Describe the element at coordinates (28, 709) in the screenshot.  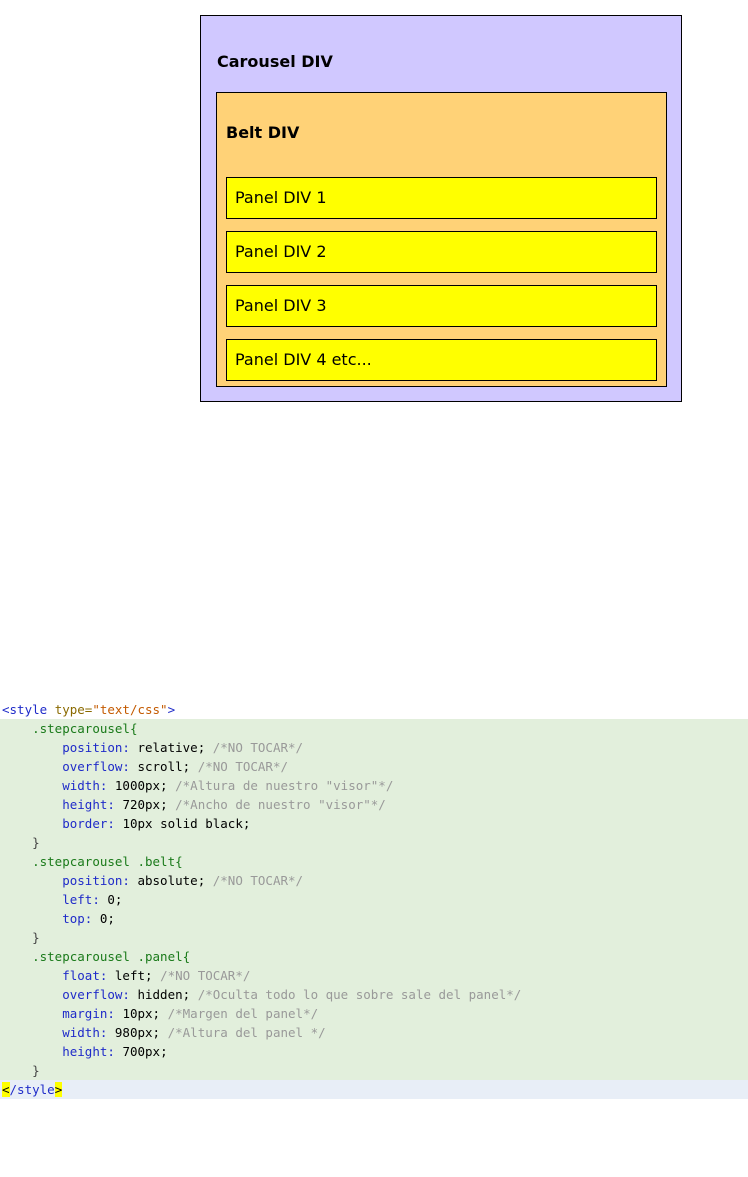
I see `style-open-tag: <style` at that location.